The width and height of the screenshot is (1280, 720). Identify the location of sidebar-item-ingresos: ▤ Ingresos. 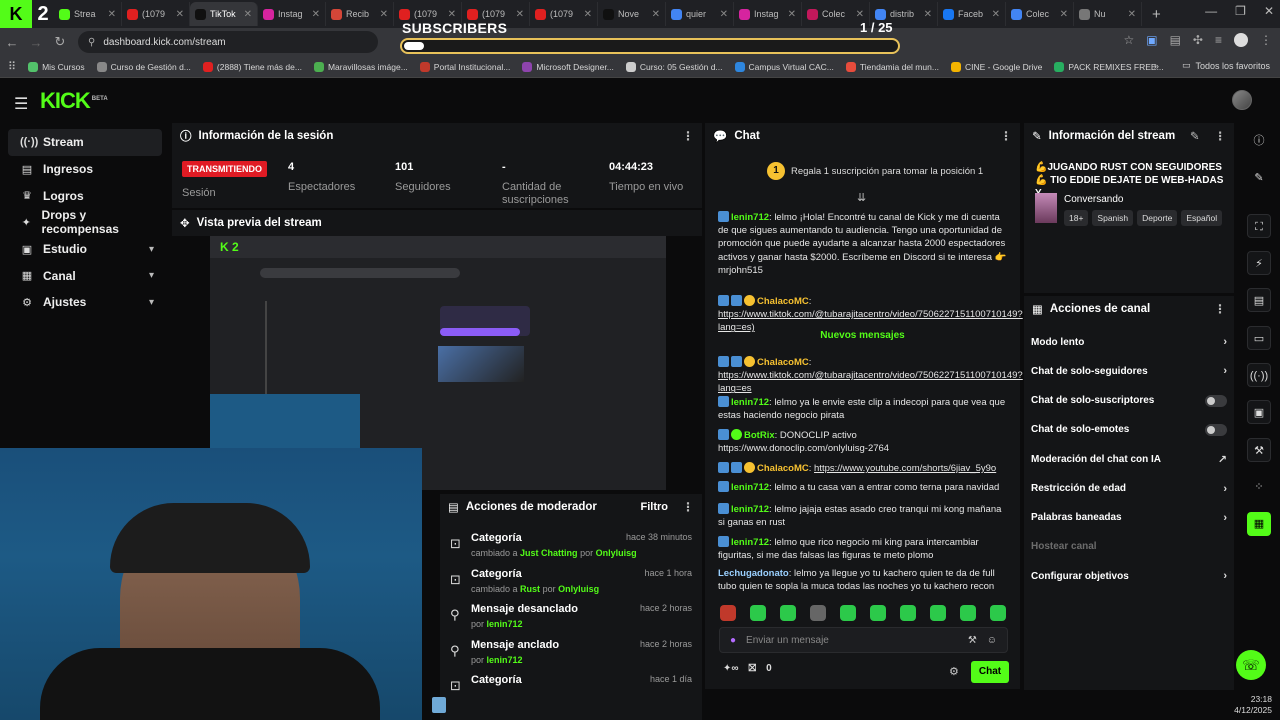
(85, 169).